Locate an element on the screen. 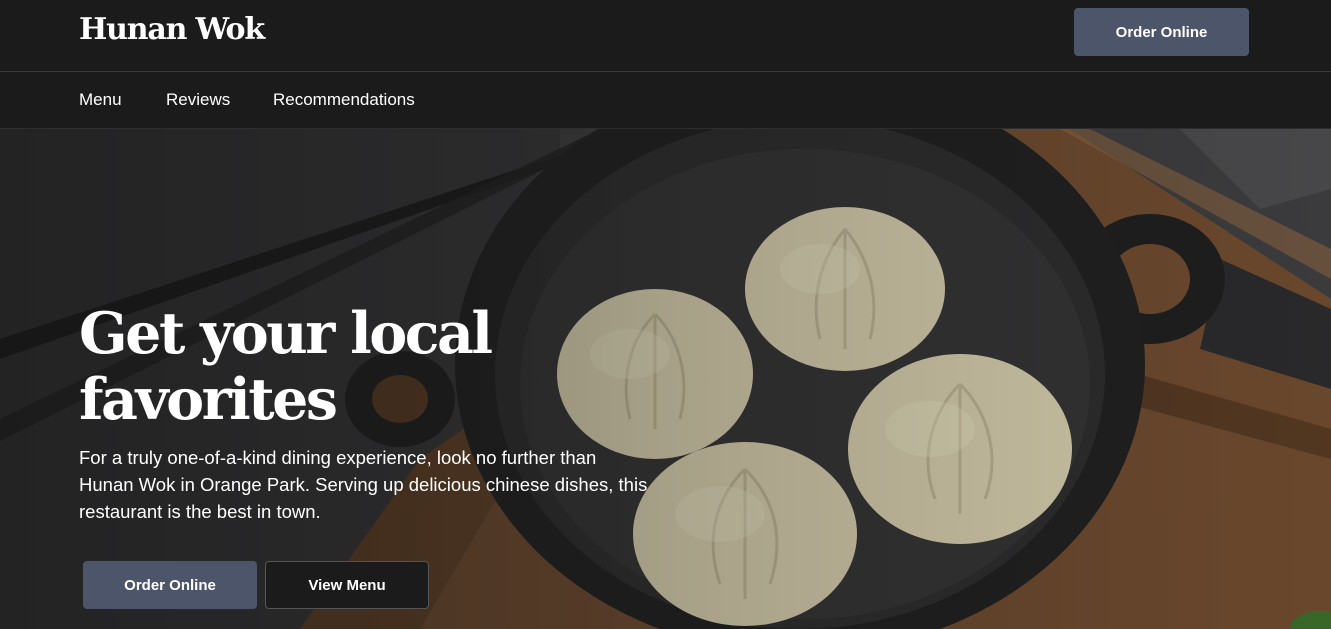  hero-title: Get your local favorites is located at coordinates (286, 366).